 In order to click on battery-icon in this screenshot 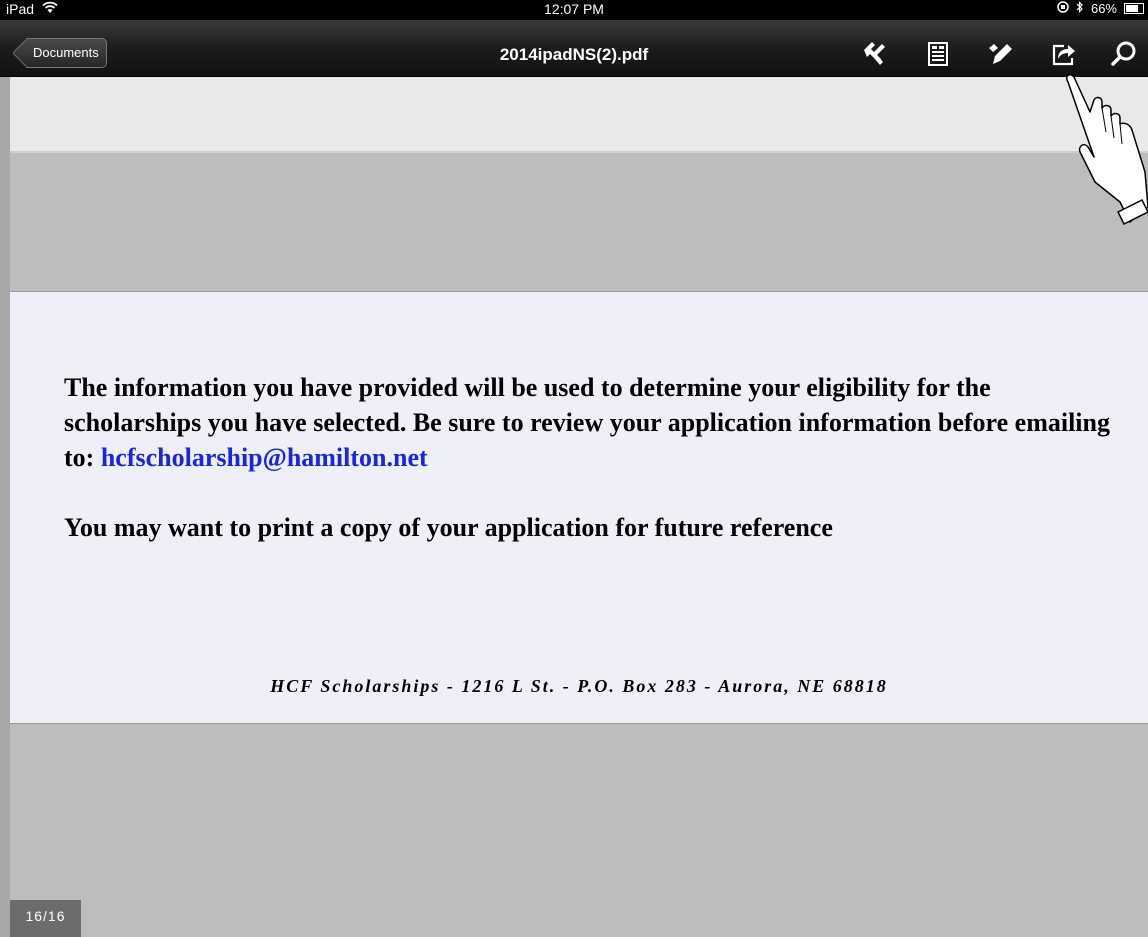, I will do `click(1134, 8)`.